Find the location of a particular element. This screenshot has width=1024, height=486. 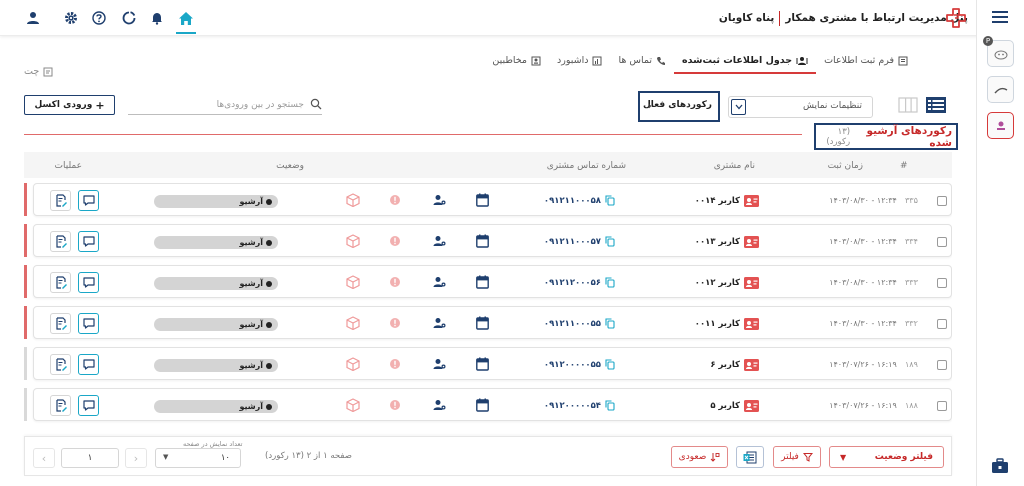

sort-icon is located at coordinates (715, 457).